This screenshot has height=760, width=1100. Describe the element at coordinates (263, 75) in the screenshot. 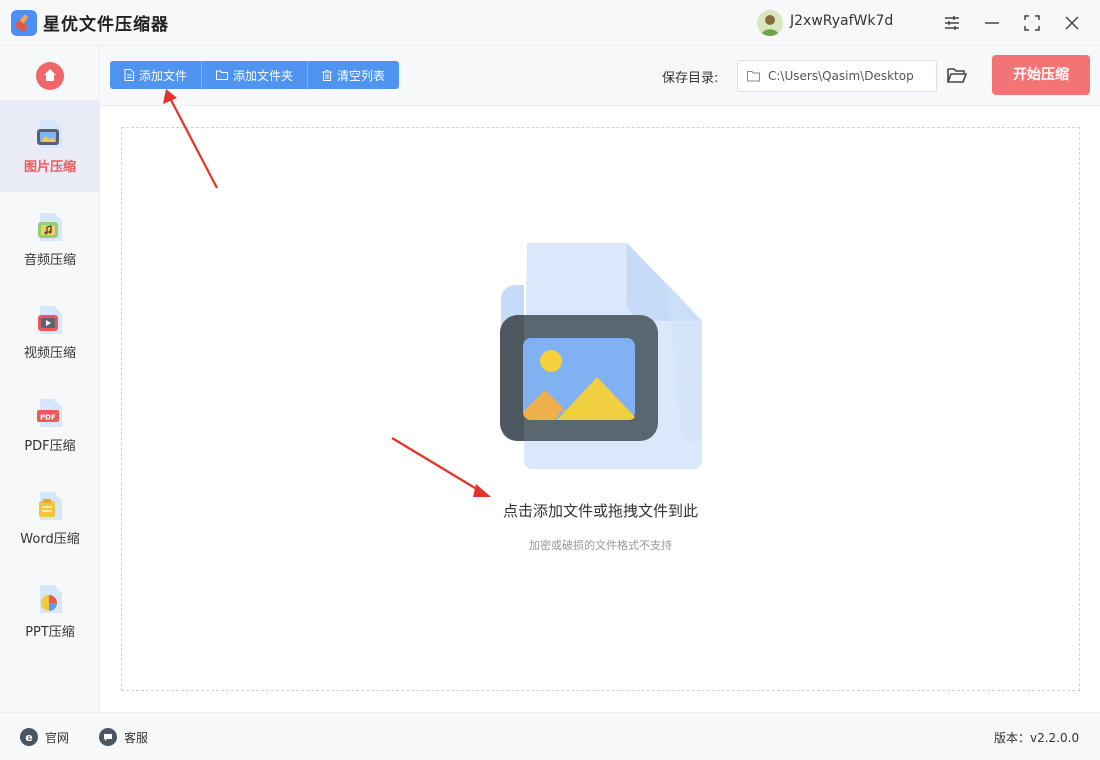

I see `add-folder-label: 添加文件夹` at that location.